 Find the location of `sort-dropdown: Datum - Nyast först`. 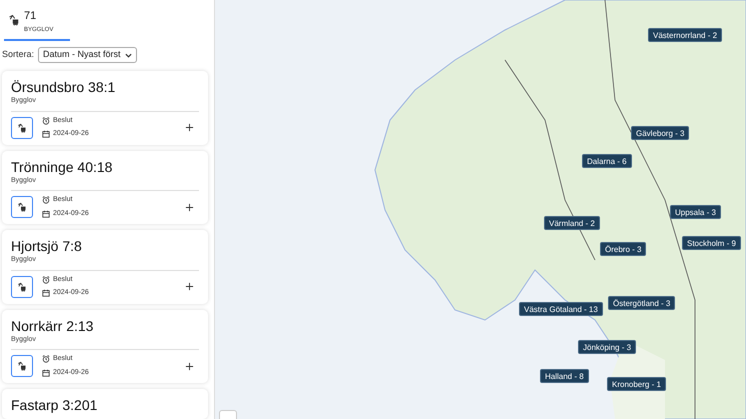

sort-dropdown: Datum - Nyast först is located at coordinates (87, 55).